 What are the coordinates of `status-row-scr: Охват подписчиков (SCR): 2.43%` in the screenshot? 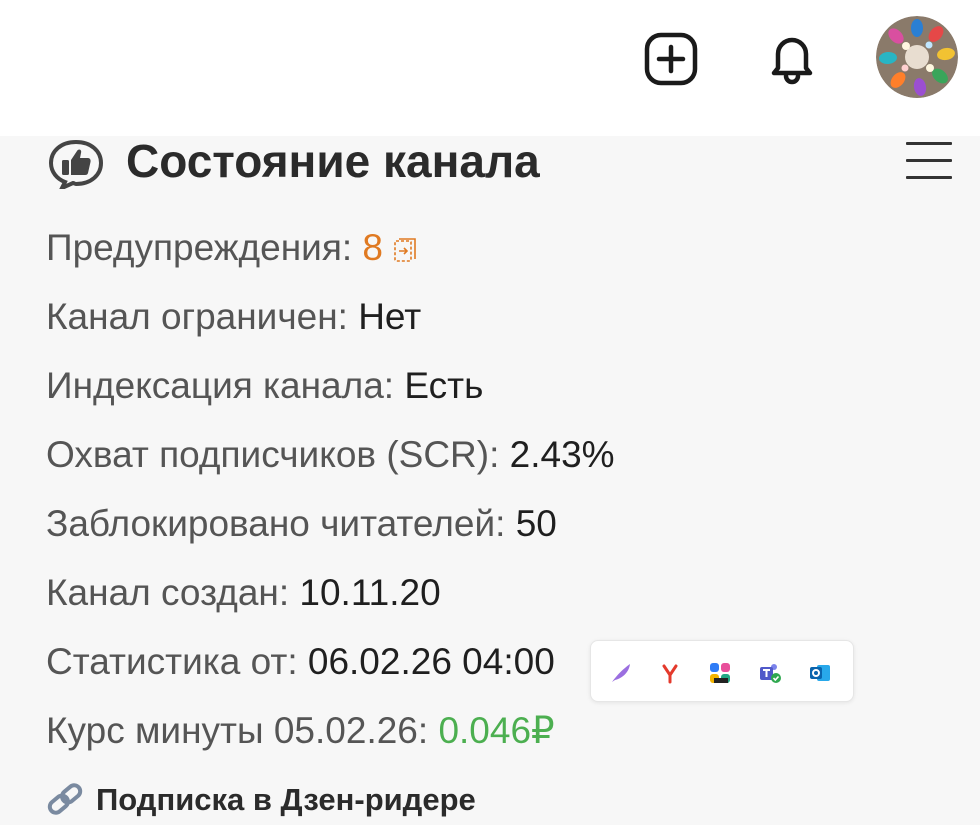 It's located at (330, 455).